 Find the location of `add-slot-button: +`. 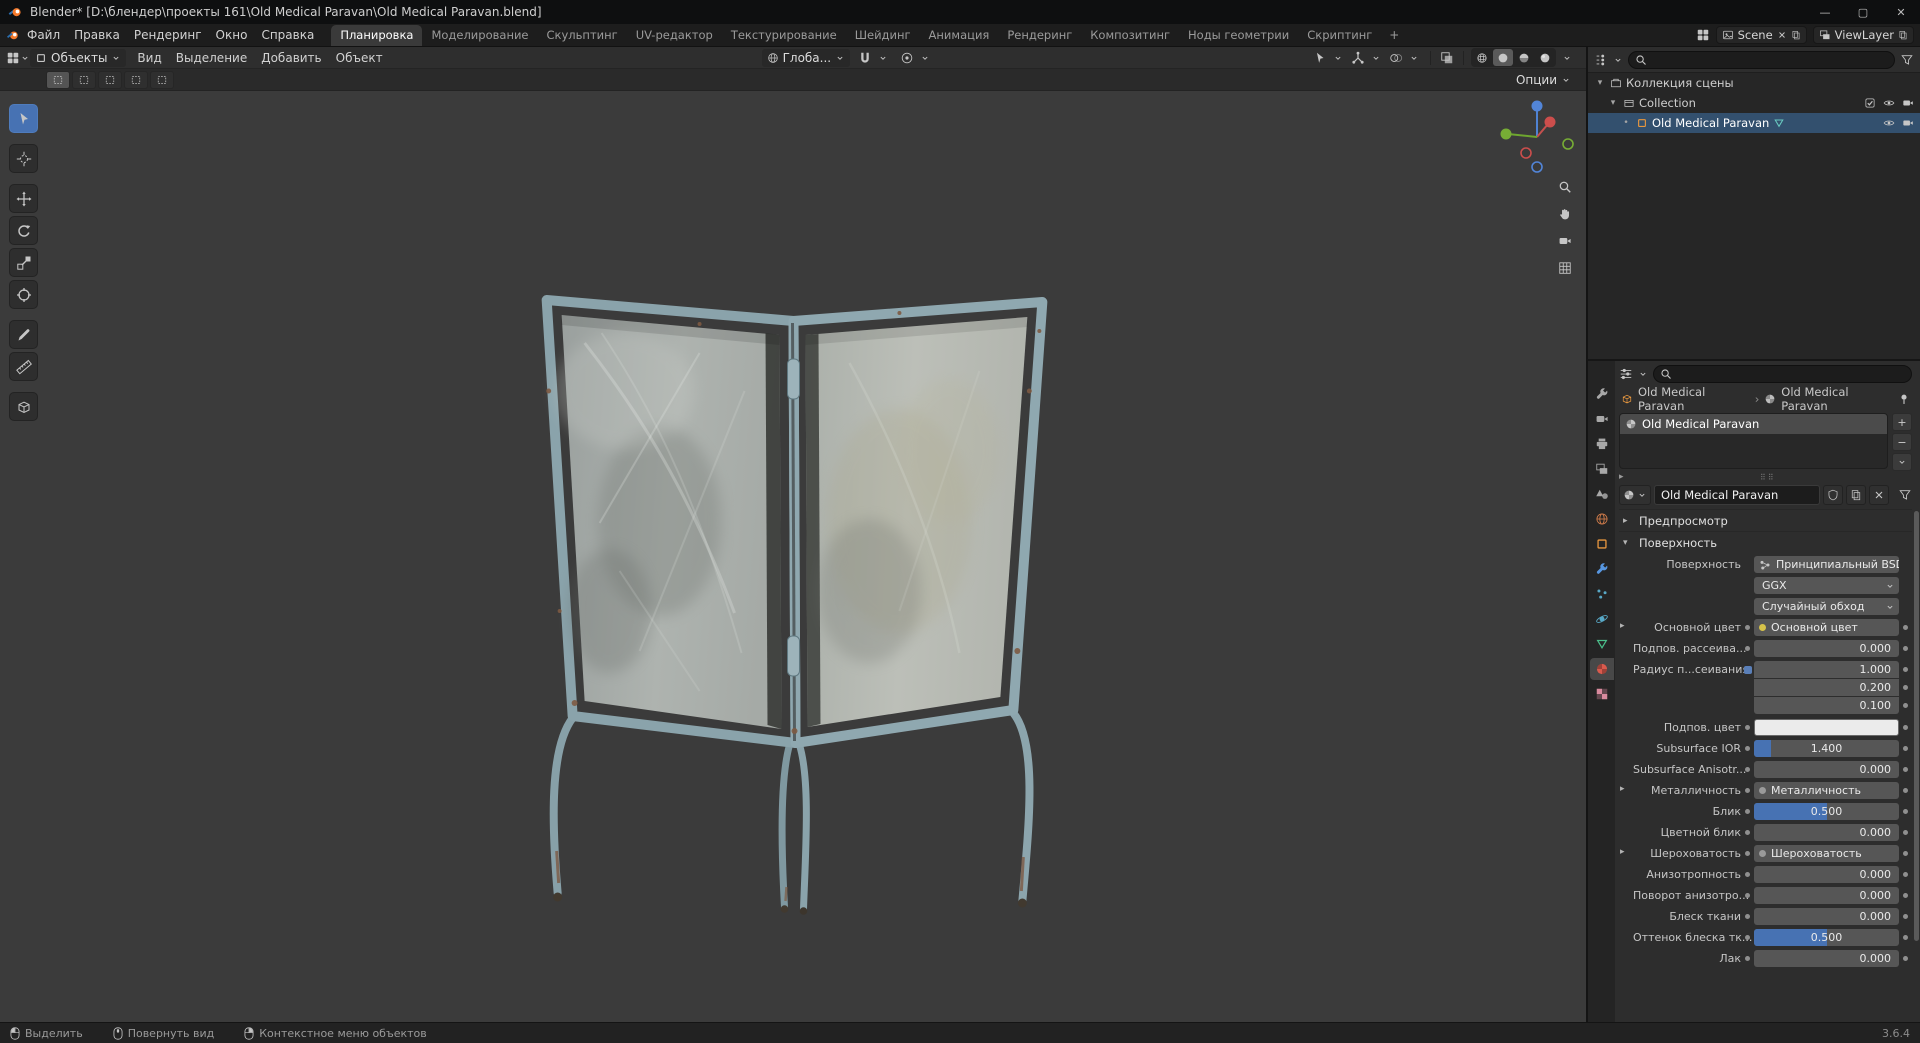

add-slot-button: + is located at coordinates (1902, 422).